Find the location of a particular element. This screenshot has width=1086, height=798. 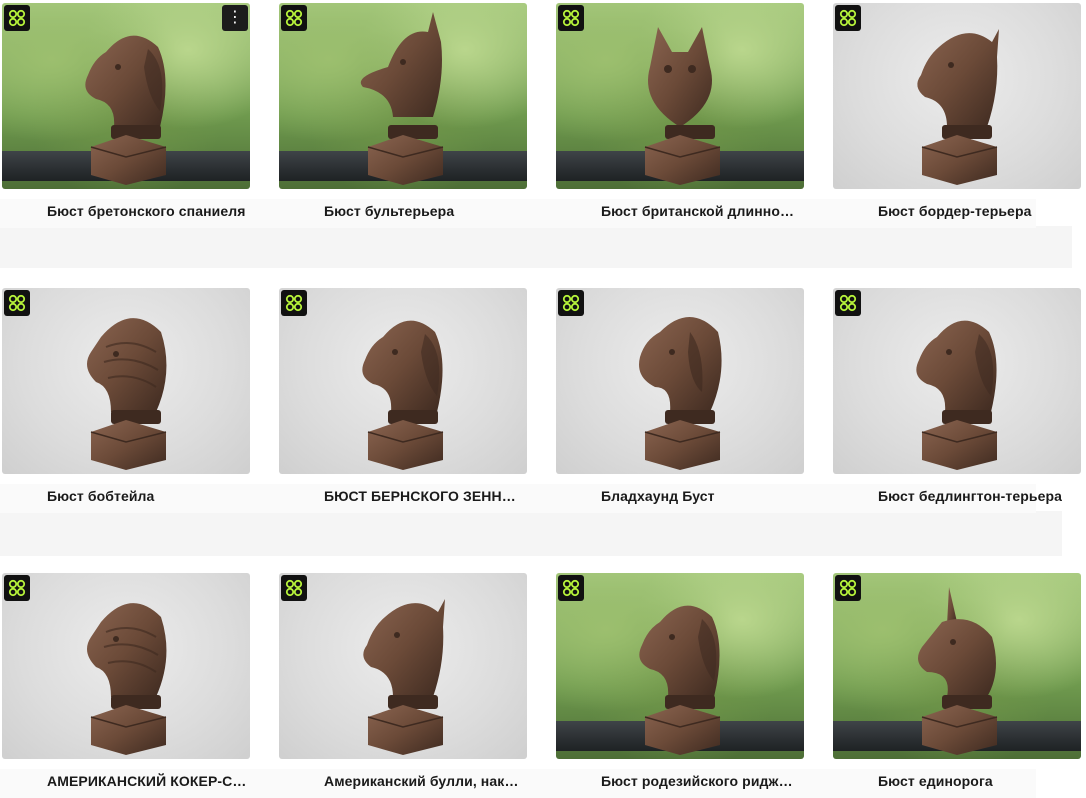

product-card: Бладхаунд Буст is located at coordinates (692, 400).